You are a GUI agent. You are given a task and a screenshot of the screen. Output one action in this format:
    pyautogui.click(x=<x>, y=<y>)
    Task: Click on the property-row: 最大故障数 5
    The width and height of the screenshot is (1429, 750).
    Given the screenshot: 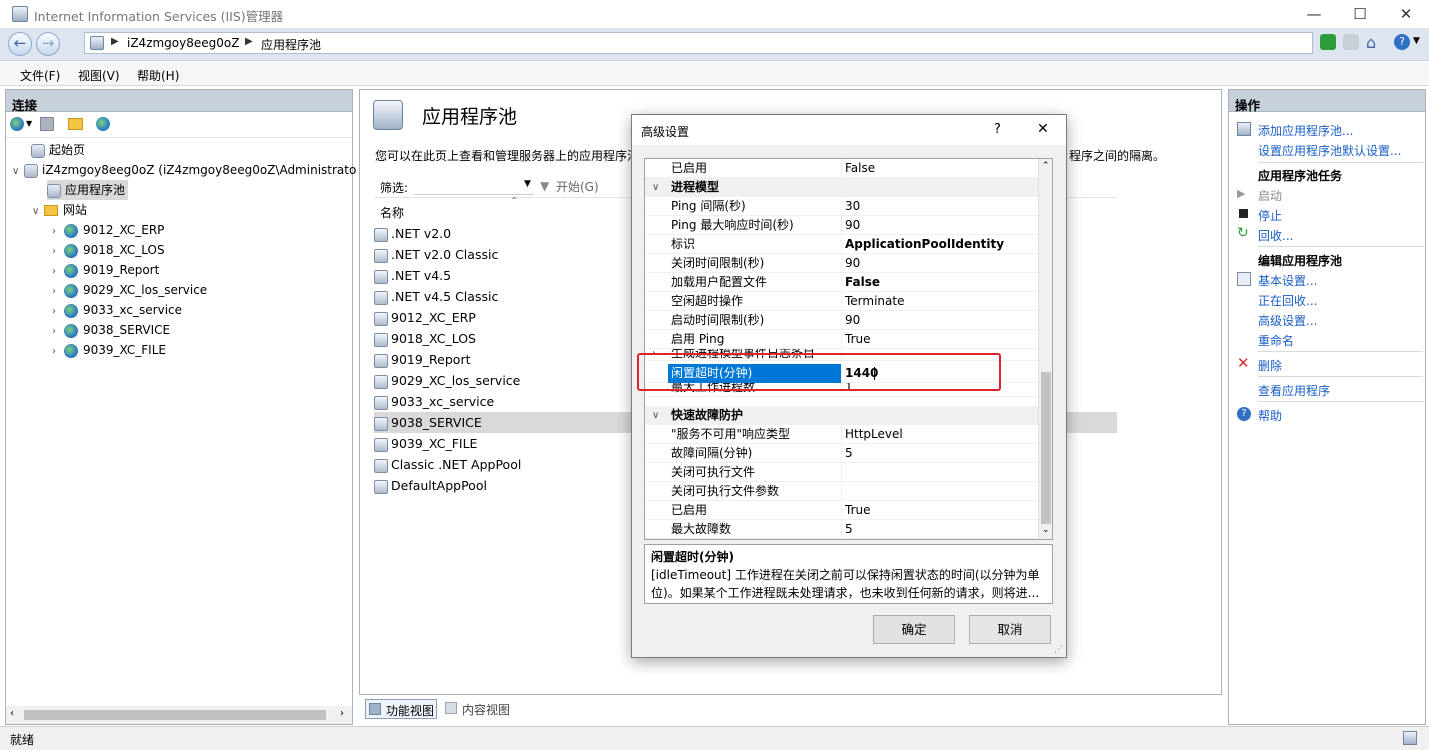 What is the action you would take?
    pyautogui.click(x=842, y=529)
    